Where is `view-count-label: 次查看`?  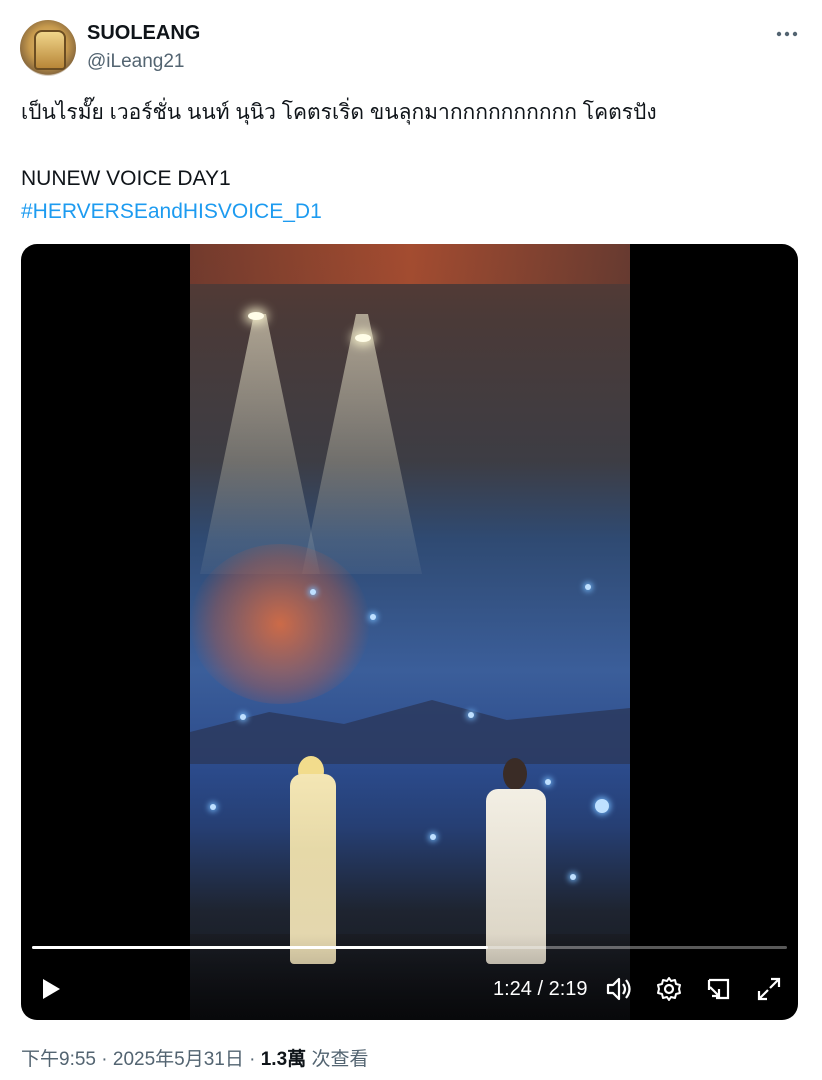
view-count-label: 次查看 is located at coordinates (340, 1059).